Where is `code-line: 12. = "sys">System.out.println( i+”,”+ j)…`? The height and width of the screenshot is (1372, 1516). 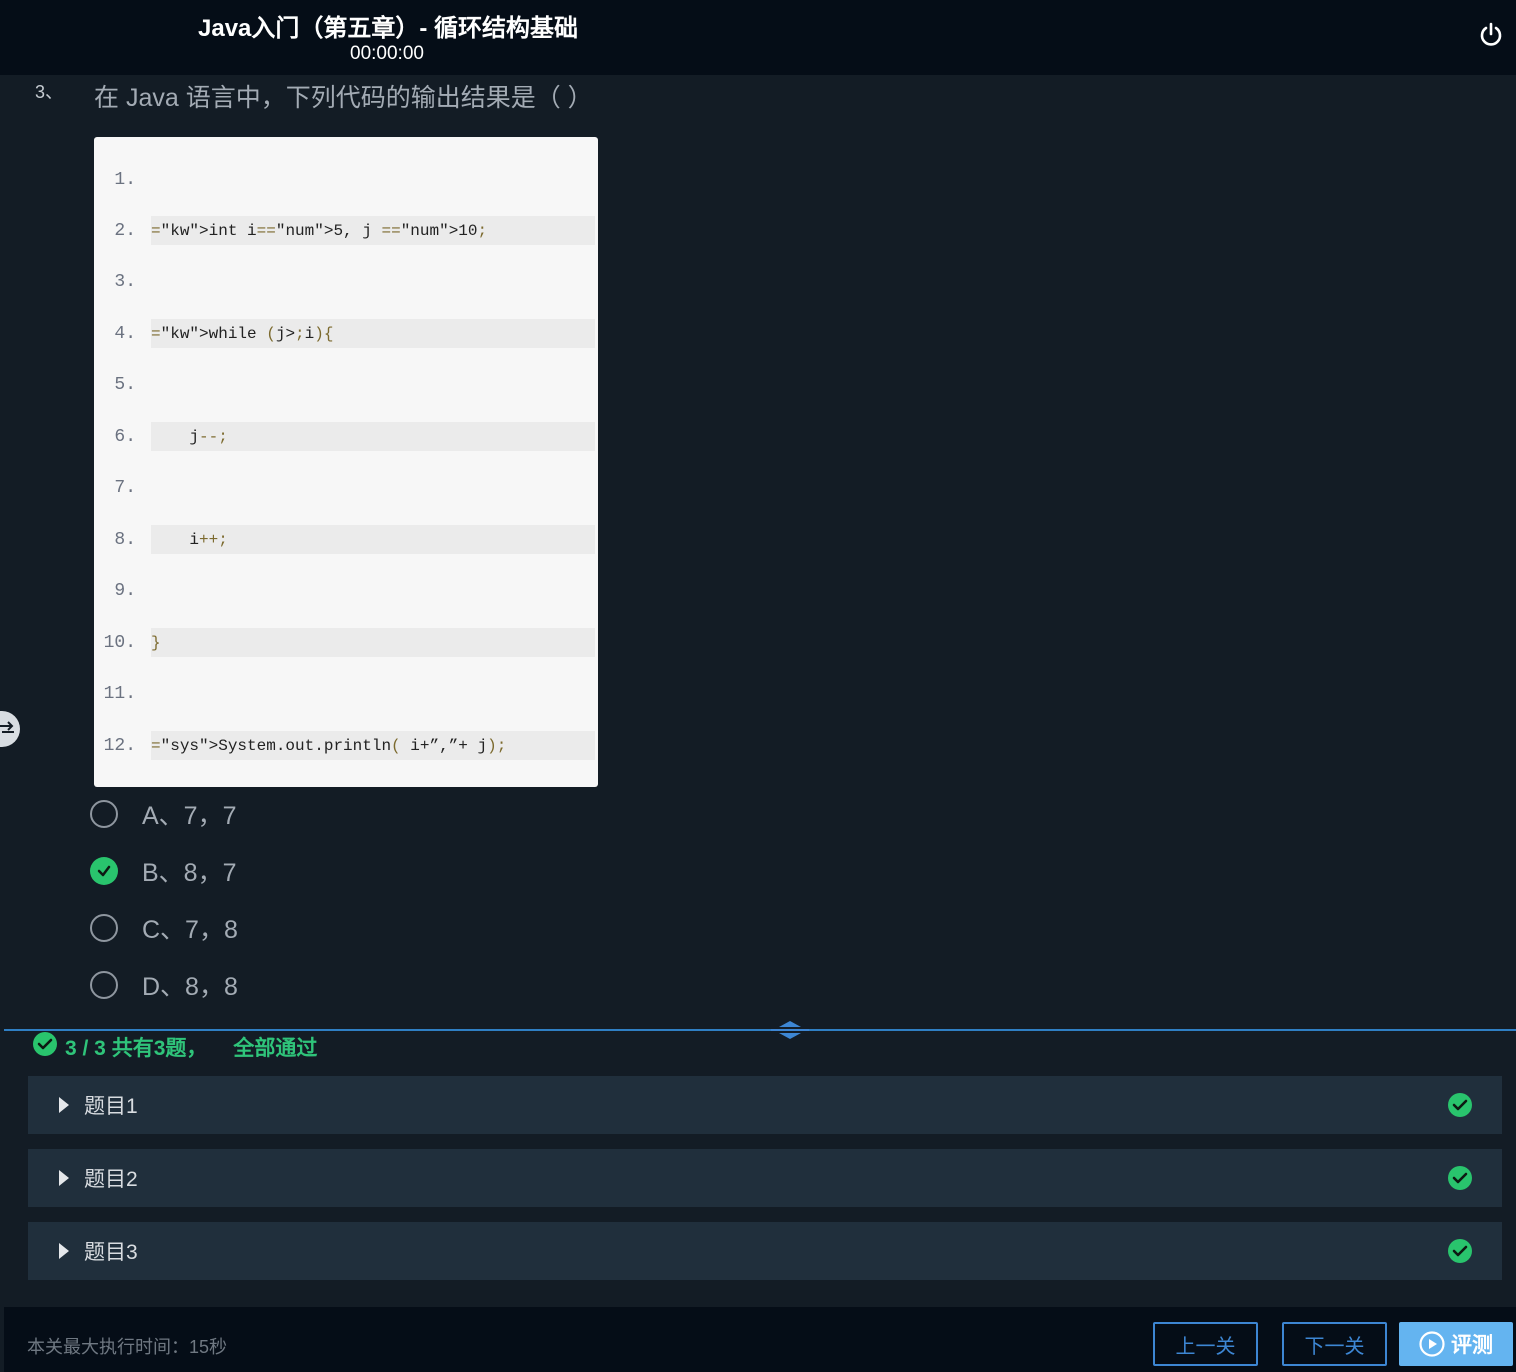
code-line: 12. = "sys">System.out.println( i+”,”+ j)… is located at coordinates (346, 745).